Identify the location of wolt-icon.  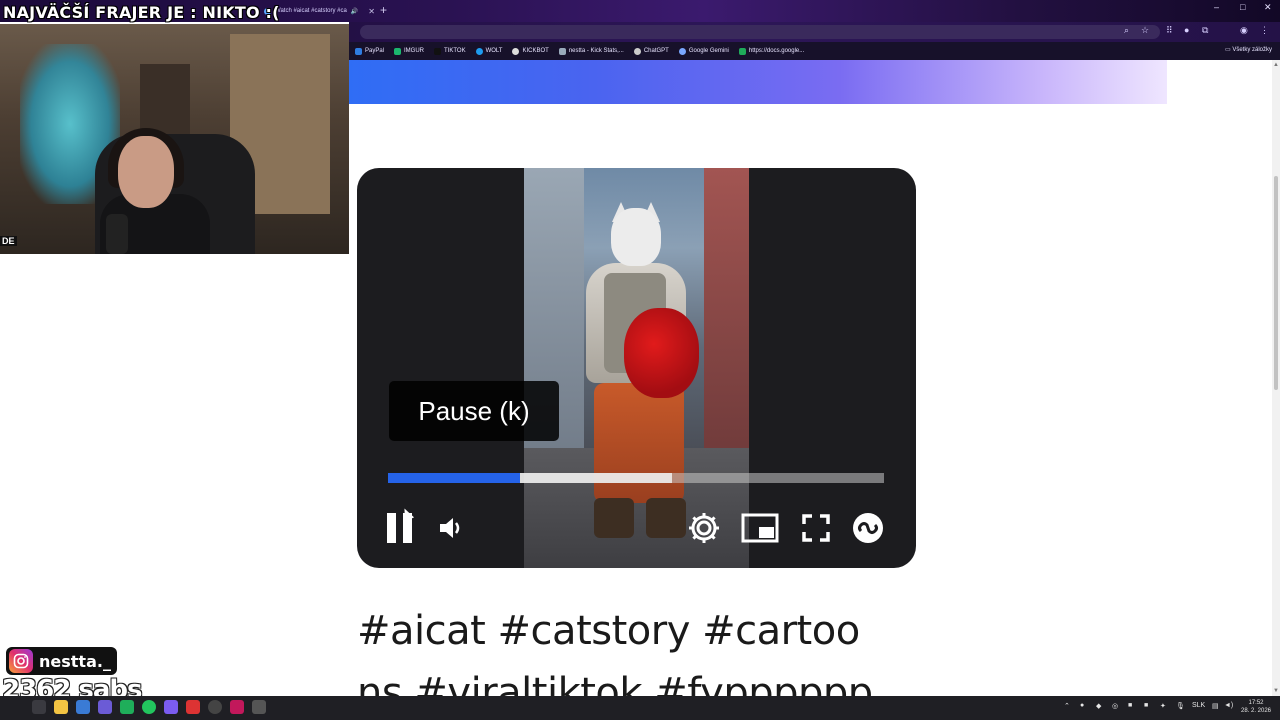
(479, 51).